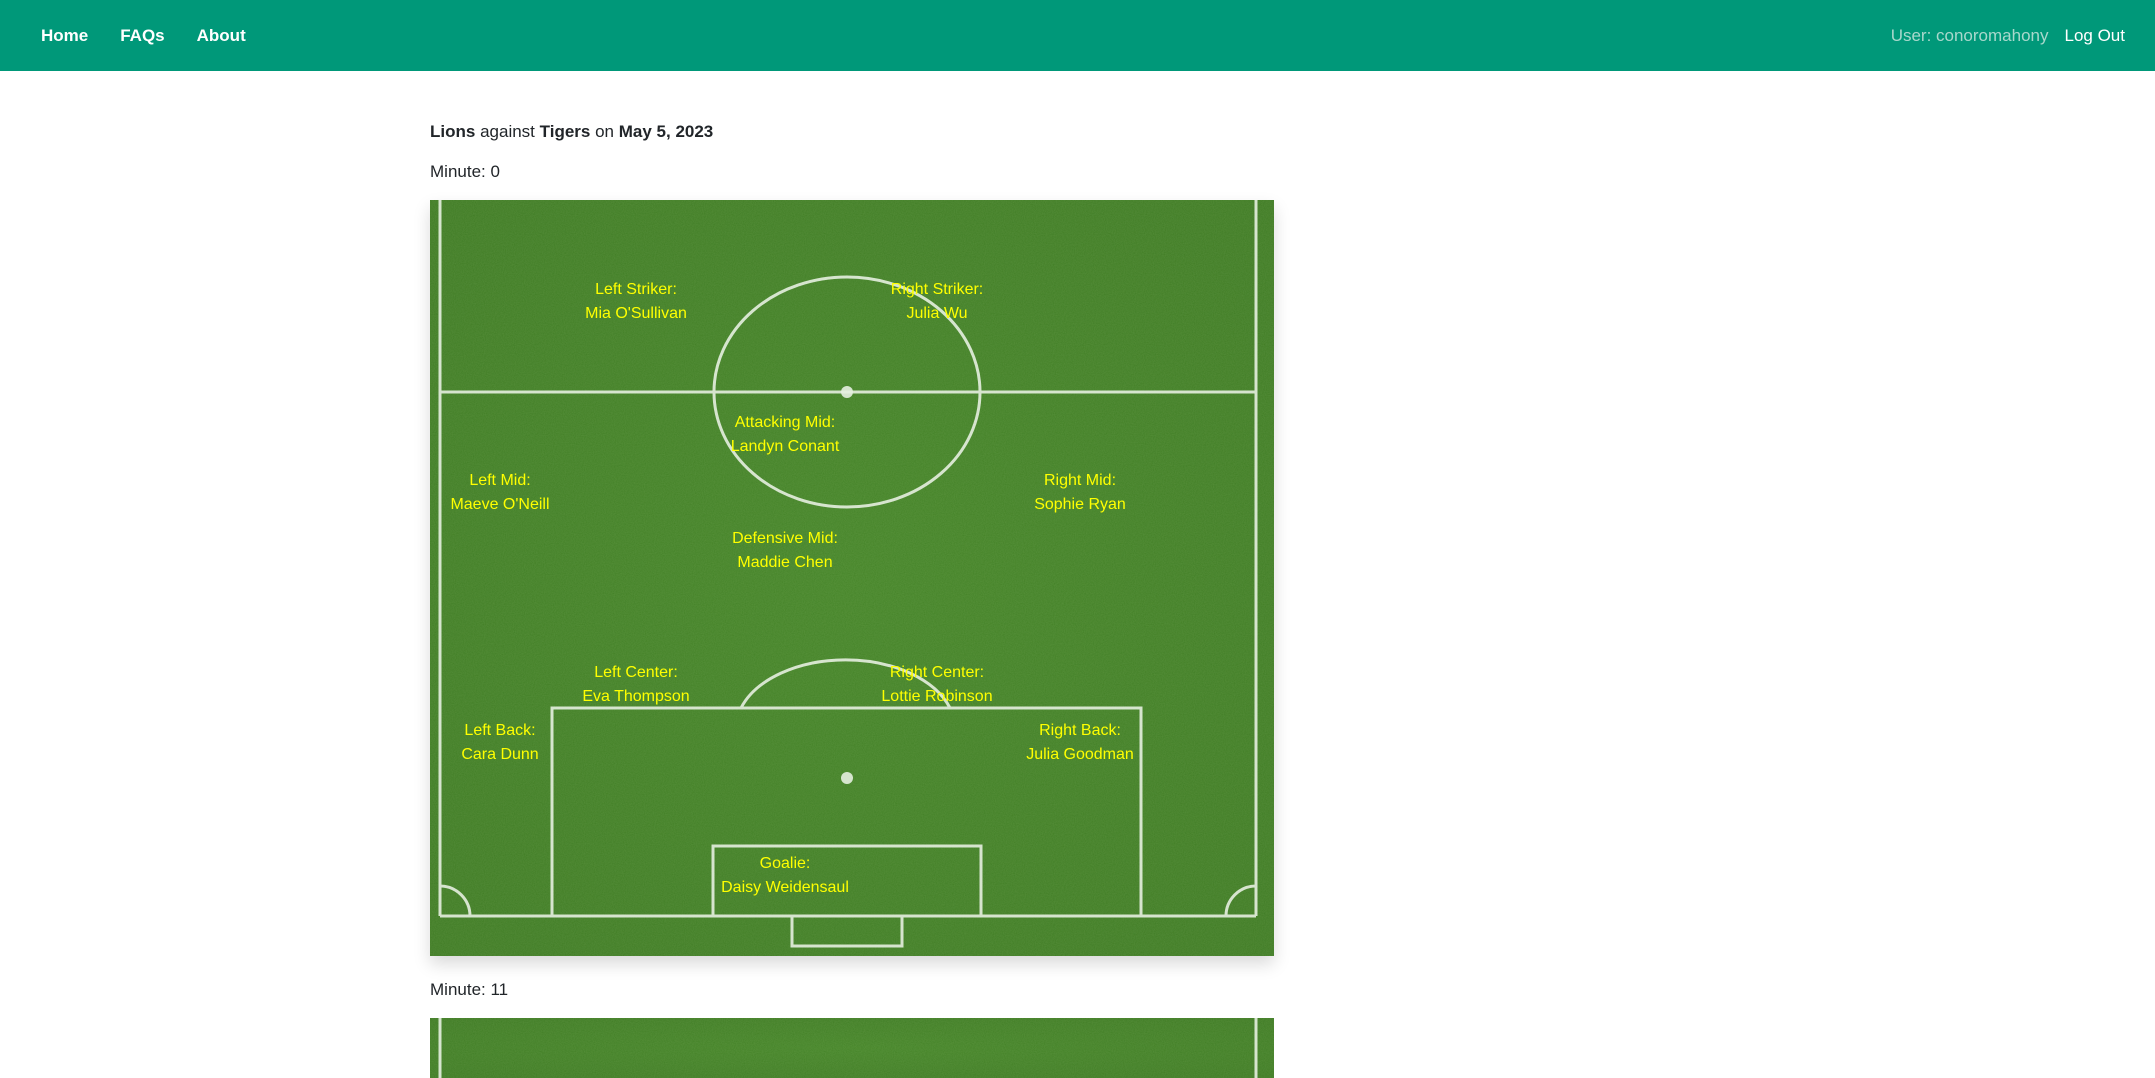 This screenshot has height=1078, width=2155. Describe the element at coordinates (1969, 35) in the screenshot. I see `user-label: User: conoromahony` at that location.